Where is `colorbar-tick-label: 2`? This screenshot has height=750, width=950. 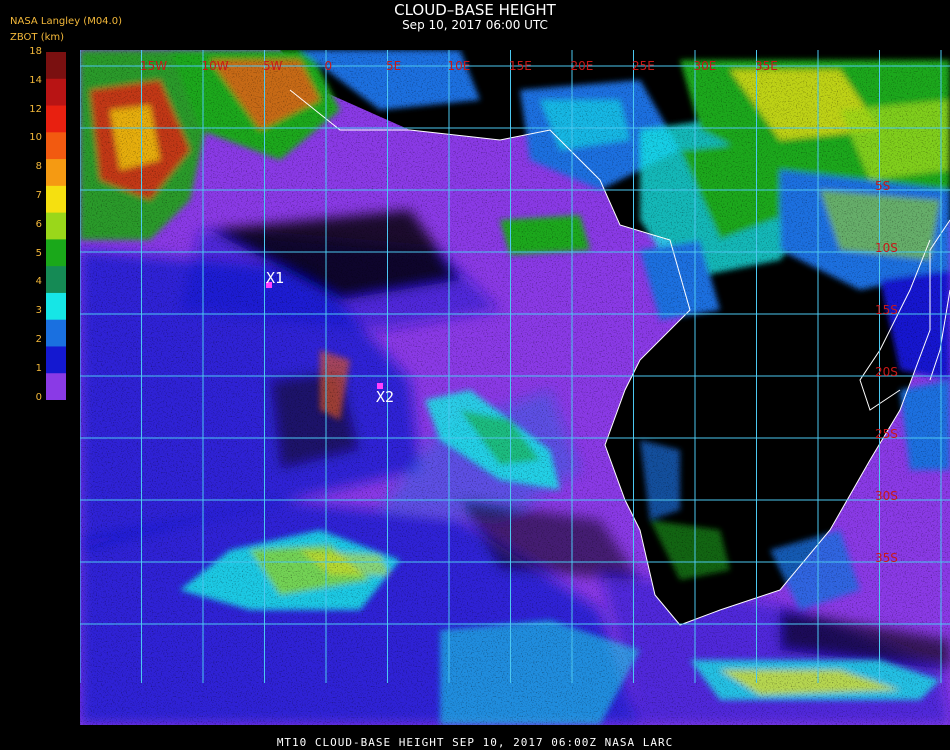 colorbar-tick-label: 2 is located at coordinates (38, 339).